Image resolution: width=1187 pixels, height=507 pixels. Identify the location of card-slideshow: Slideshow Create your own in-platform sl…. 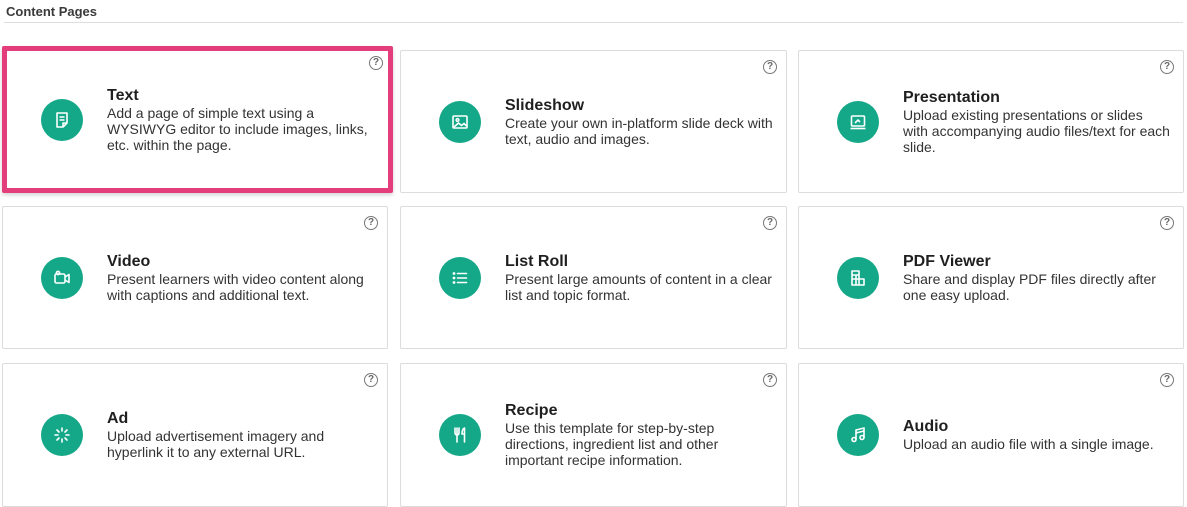
(593, 121).